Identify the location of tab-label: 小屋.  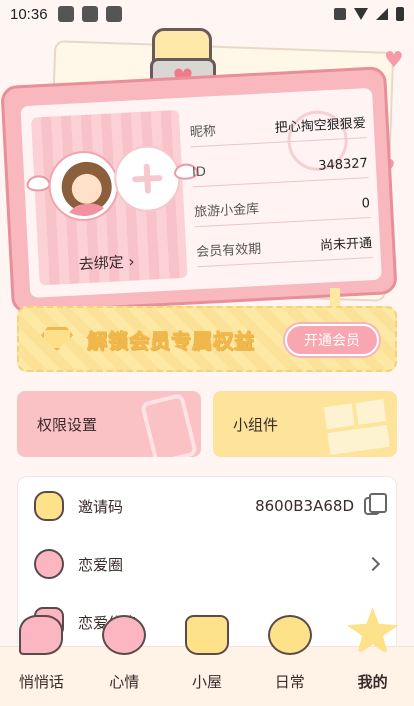
(206, 682).